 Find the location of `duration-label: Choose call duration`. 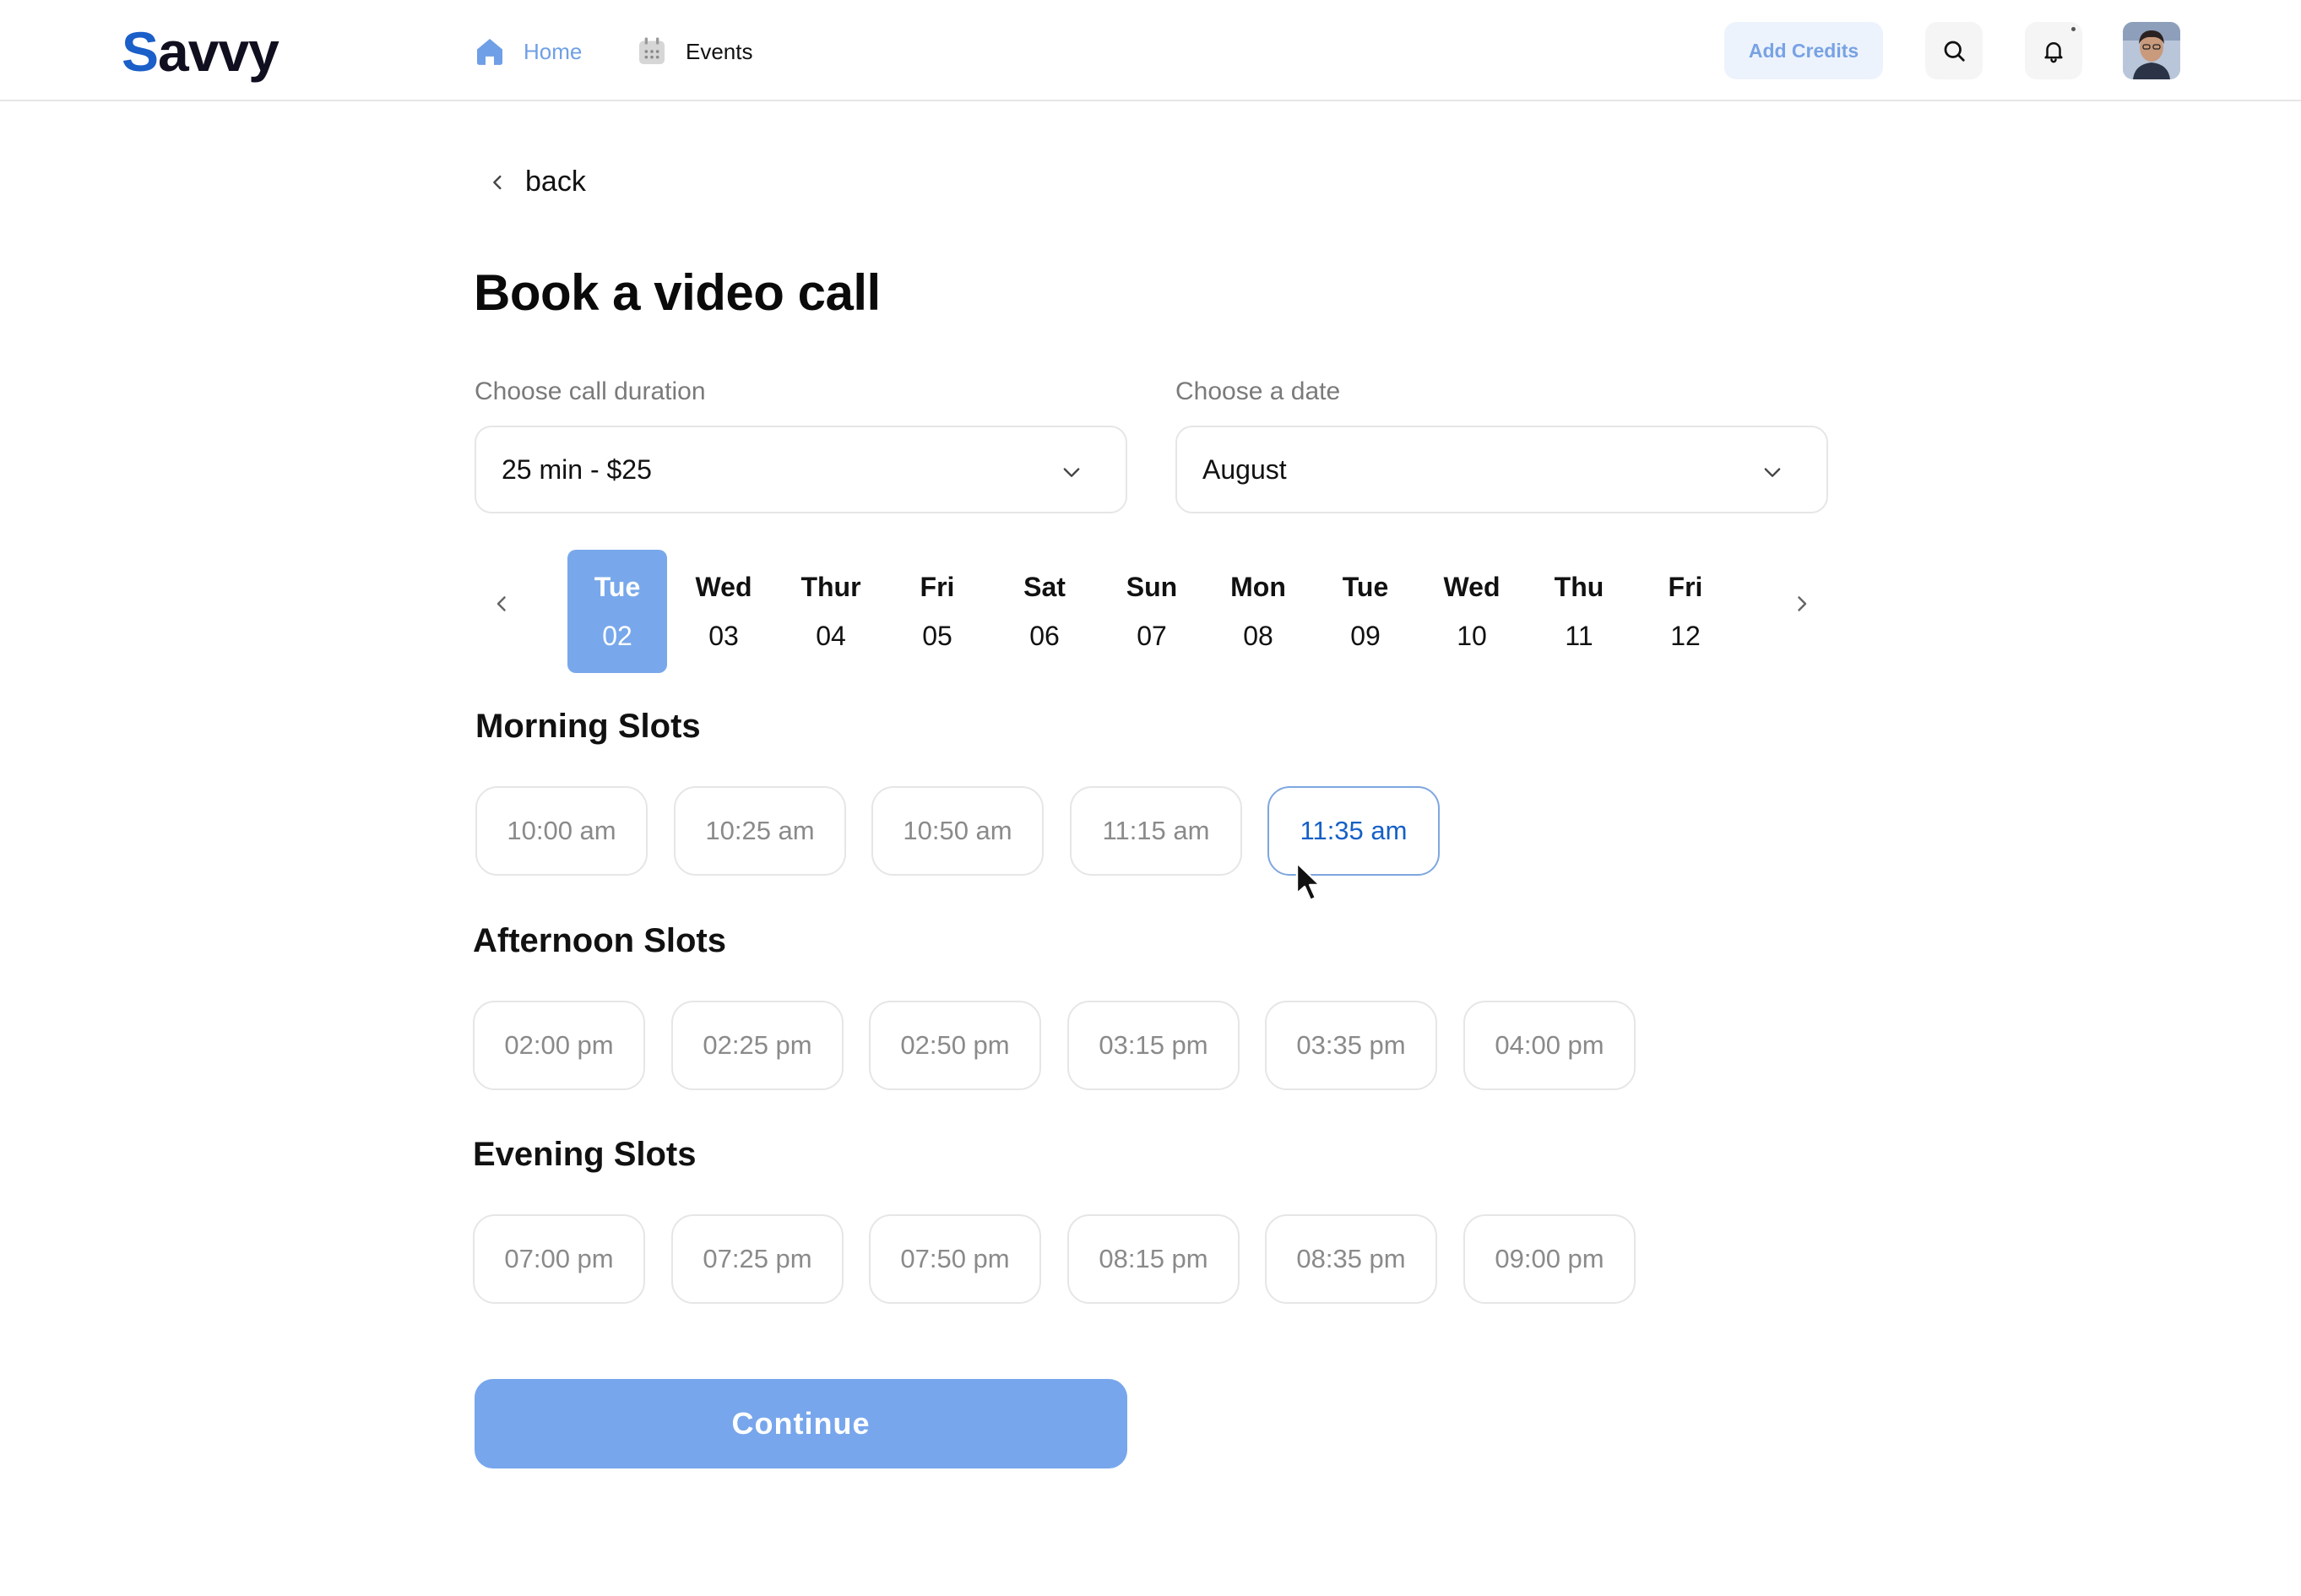

duration-label: Choose call duration is located at coordinates (590, 391).